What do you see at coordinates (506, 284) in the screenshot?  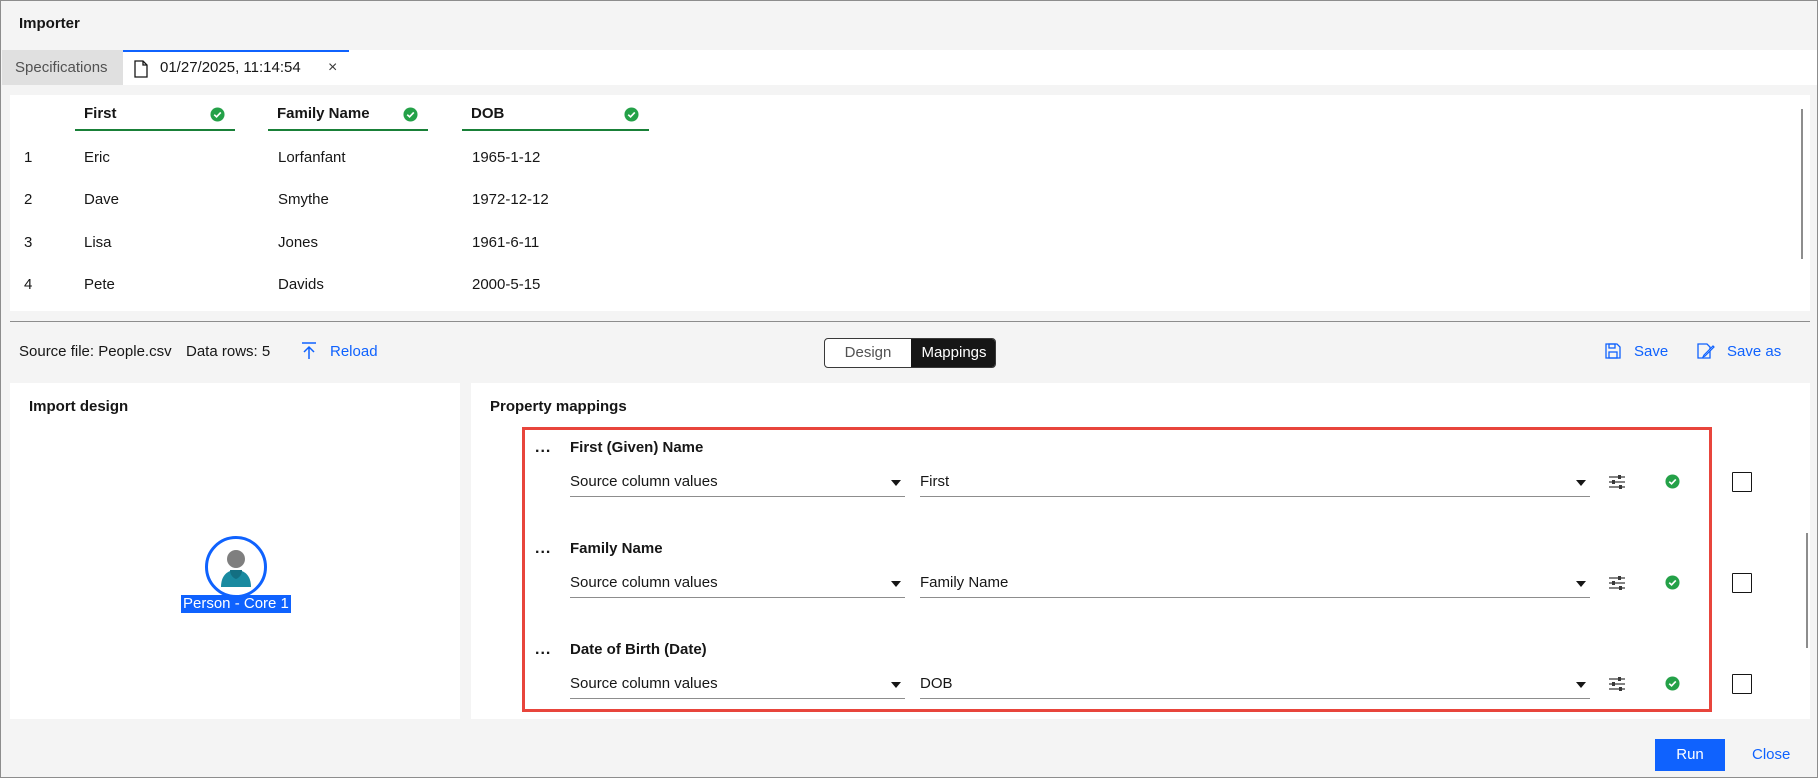 I see `table-cell: 2000-5-15` at bounding box center [506, 284].